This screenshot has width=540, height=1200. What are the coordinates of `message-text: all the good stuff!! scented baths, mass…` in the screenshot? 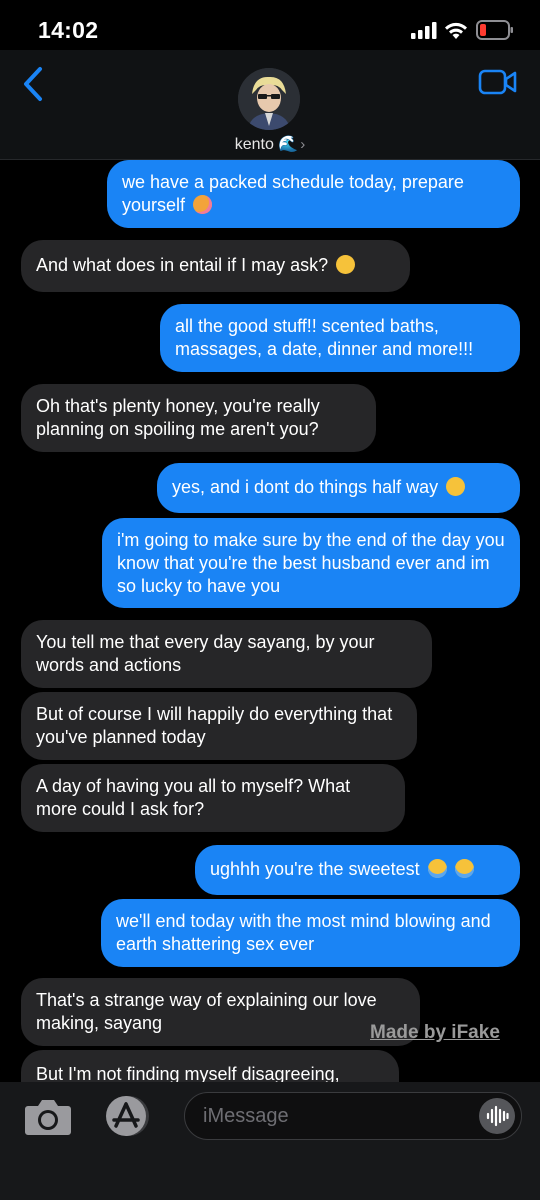 It's located at (324, 337).